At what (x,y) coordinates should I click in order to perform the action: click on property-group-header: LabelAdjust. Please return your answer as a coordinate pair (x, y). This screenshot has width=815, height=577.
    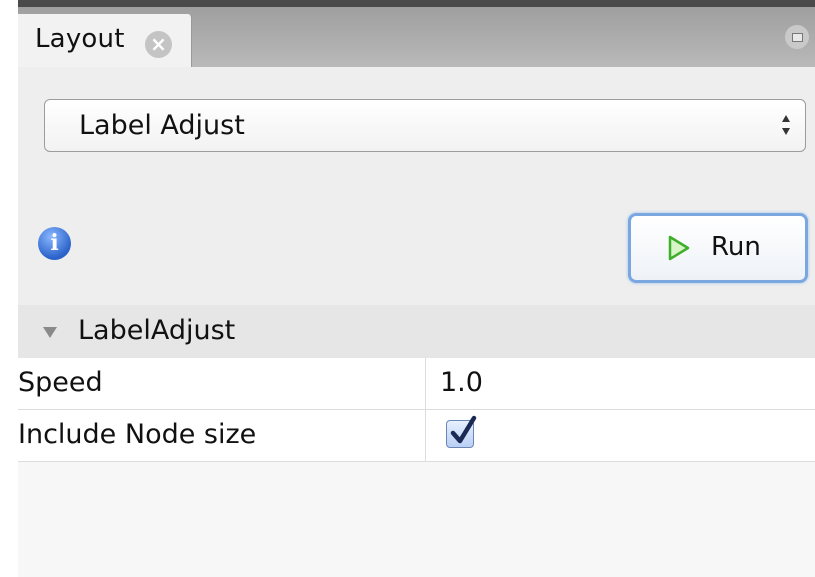
    Looking at the image, I should click on (416, 331).